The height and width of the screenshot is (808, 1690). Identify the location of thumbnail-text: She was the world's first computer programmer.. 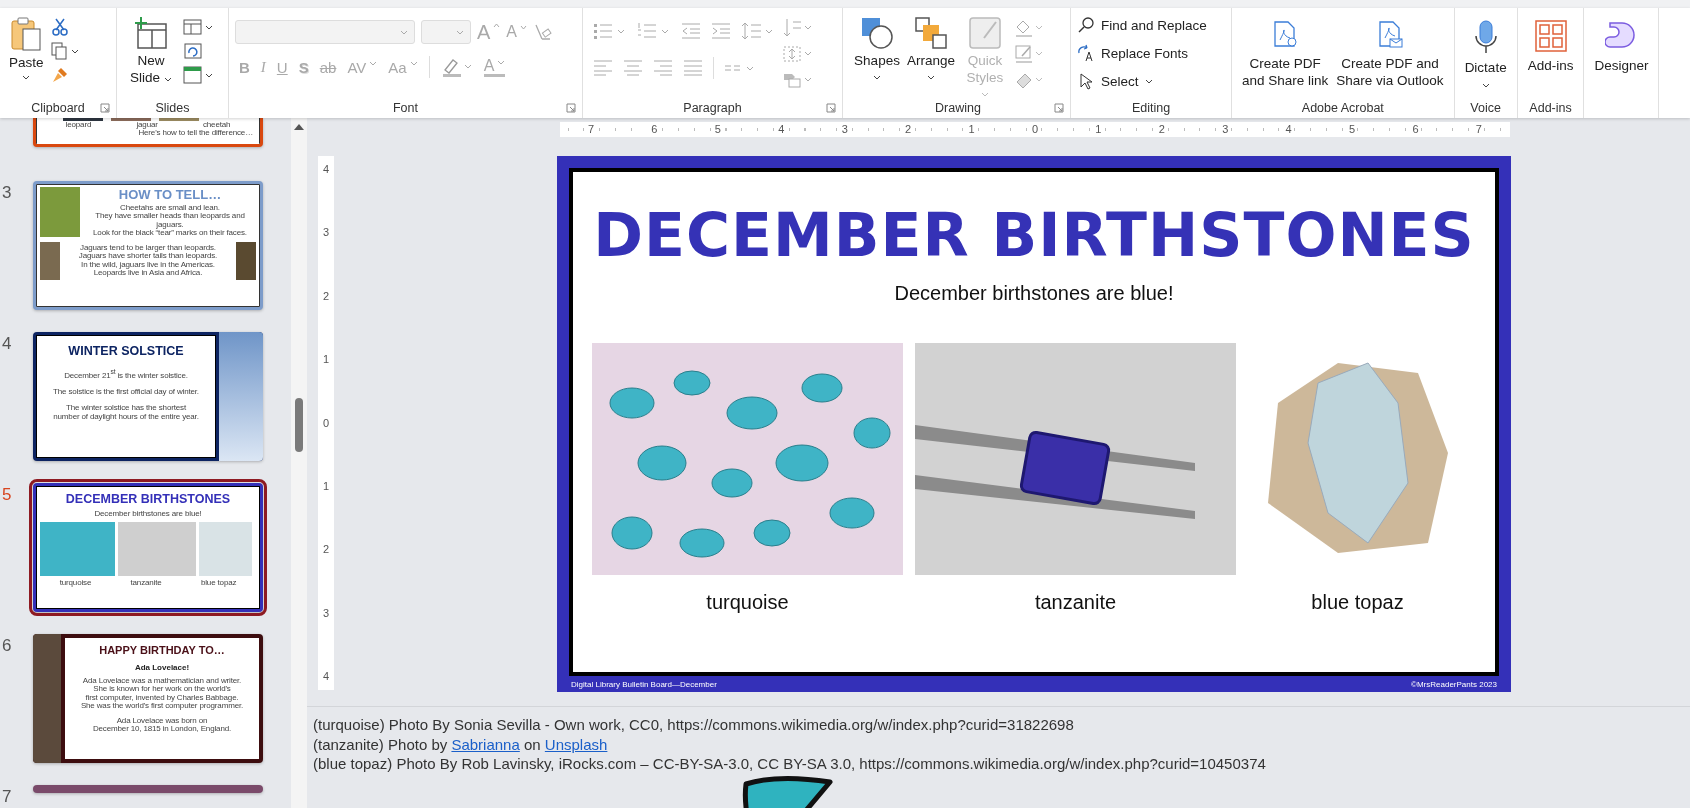
(162, 706).